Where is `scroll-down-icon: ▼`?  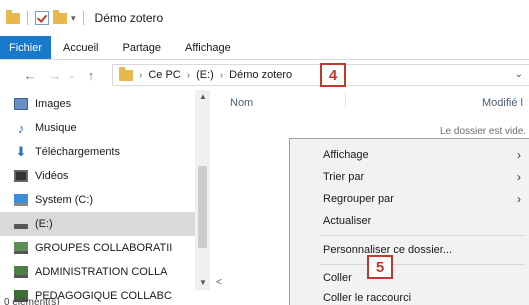 scroll-down-icon: ▼ is located at coordinates (203, 282).